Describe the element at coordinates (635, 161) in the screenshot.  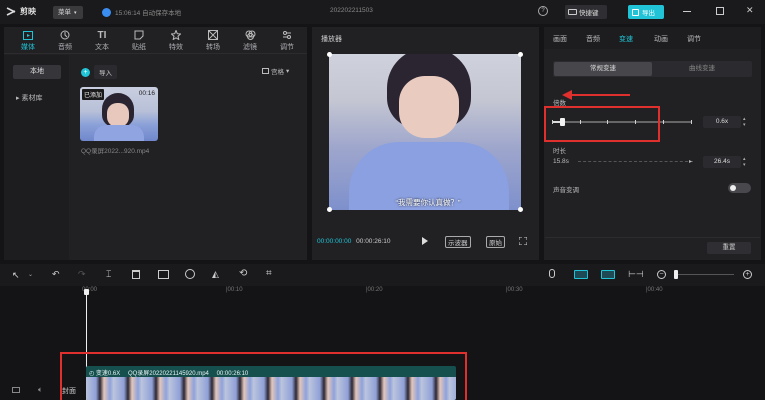
I see `duration-arrow` at that location.